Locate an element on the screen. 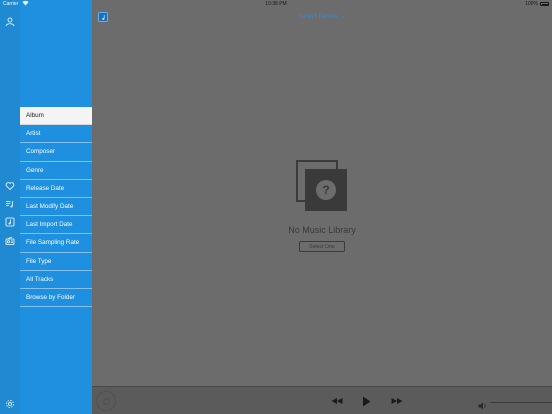 The image size is (552, 414). player-bar is located at coordinates (322, 400).